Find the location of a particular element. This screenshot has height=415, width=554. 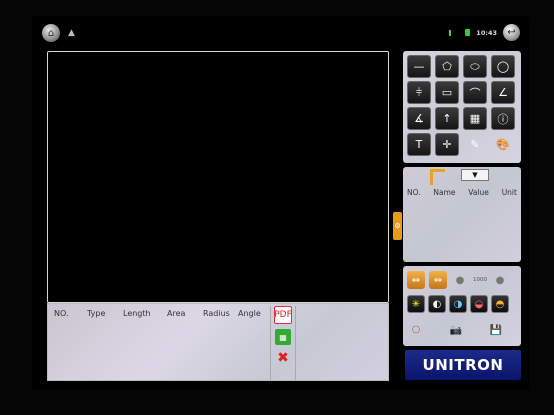

arrow-icon: ↑ is located at coordinates (447, 118).